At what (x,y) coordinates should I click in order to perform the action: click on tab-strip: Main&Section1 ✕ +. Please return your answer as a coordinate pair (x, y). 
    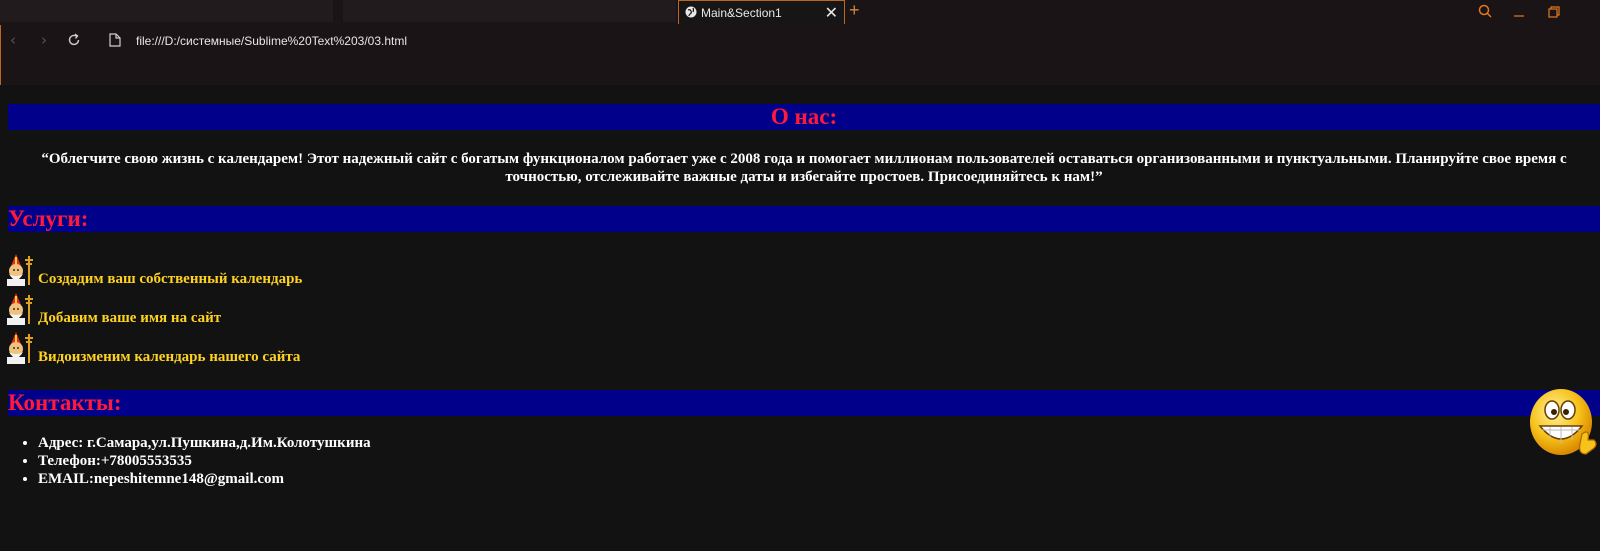
    Looking at the image, I should click on (800, 12).